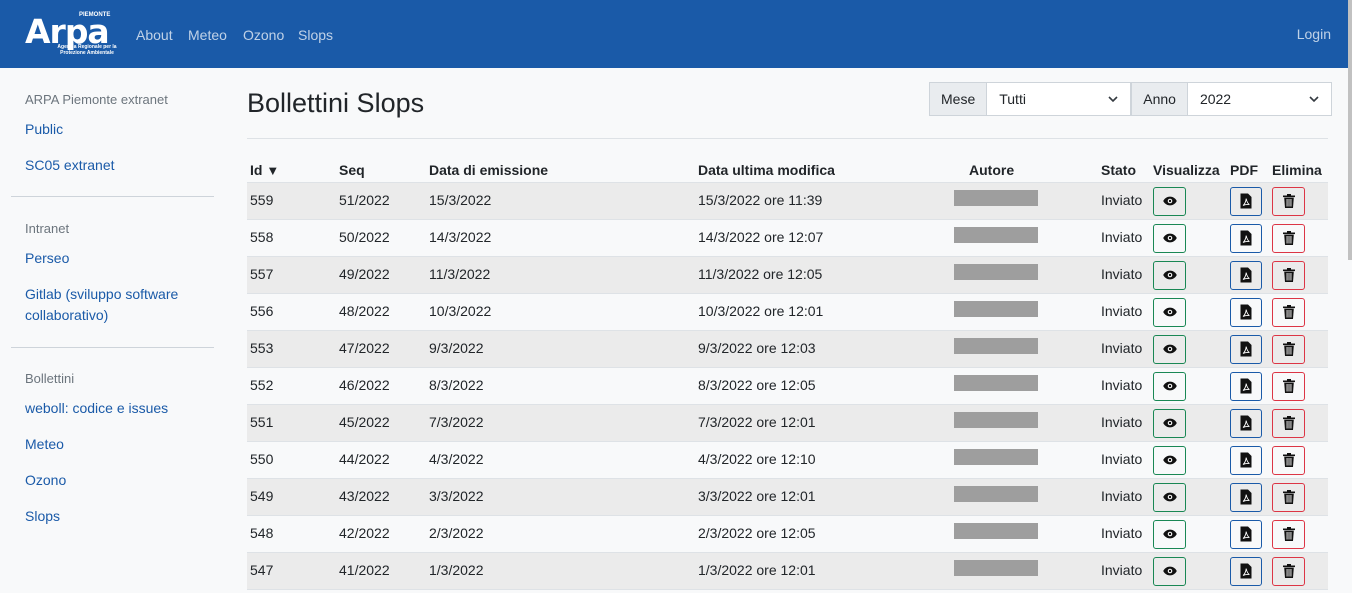  Describe the element at coordinates (120, 305) in the screenshot. I see `sidebar-link-gitlab: Gitlab (sviluppo software collaborativo)` at that location.